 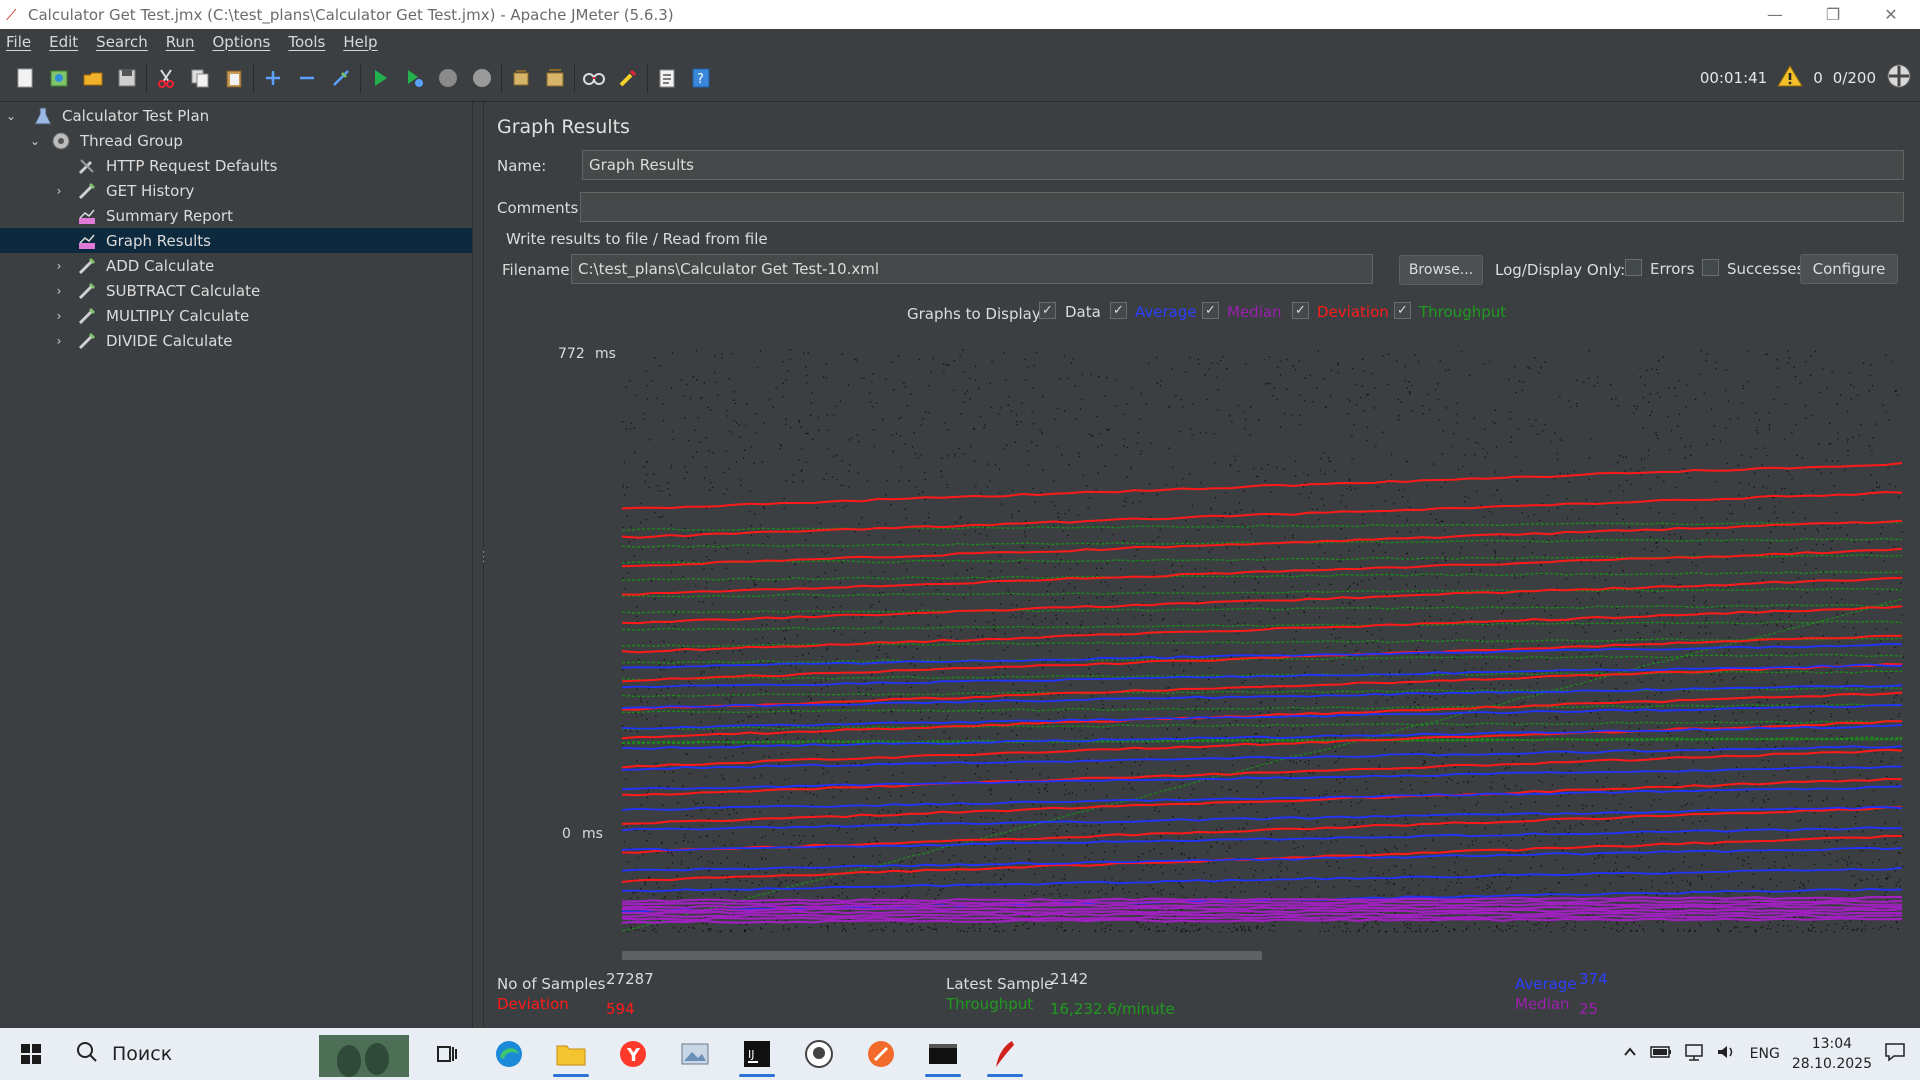 What do you see at coordinates (236, 240) in the screenshot?
I see `tree-node-graph-results: Graph Results` at bounding box center [236, 240].